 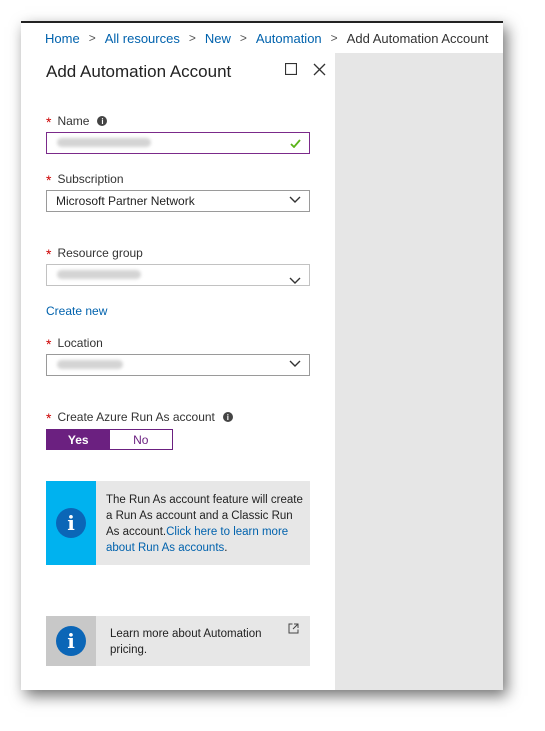 I want to click on name-label: * Name i, so click(x=77, y=121).